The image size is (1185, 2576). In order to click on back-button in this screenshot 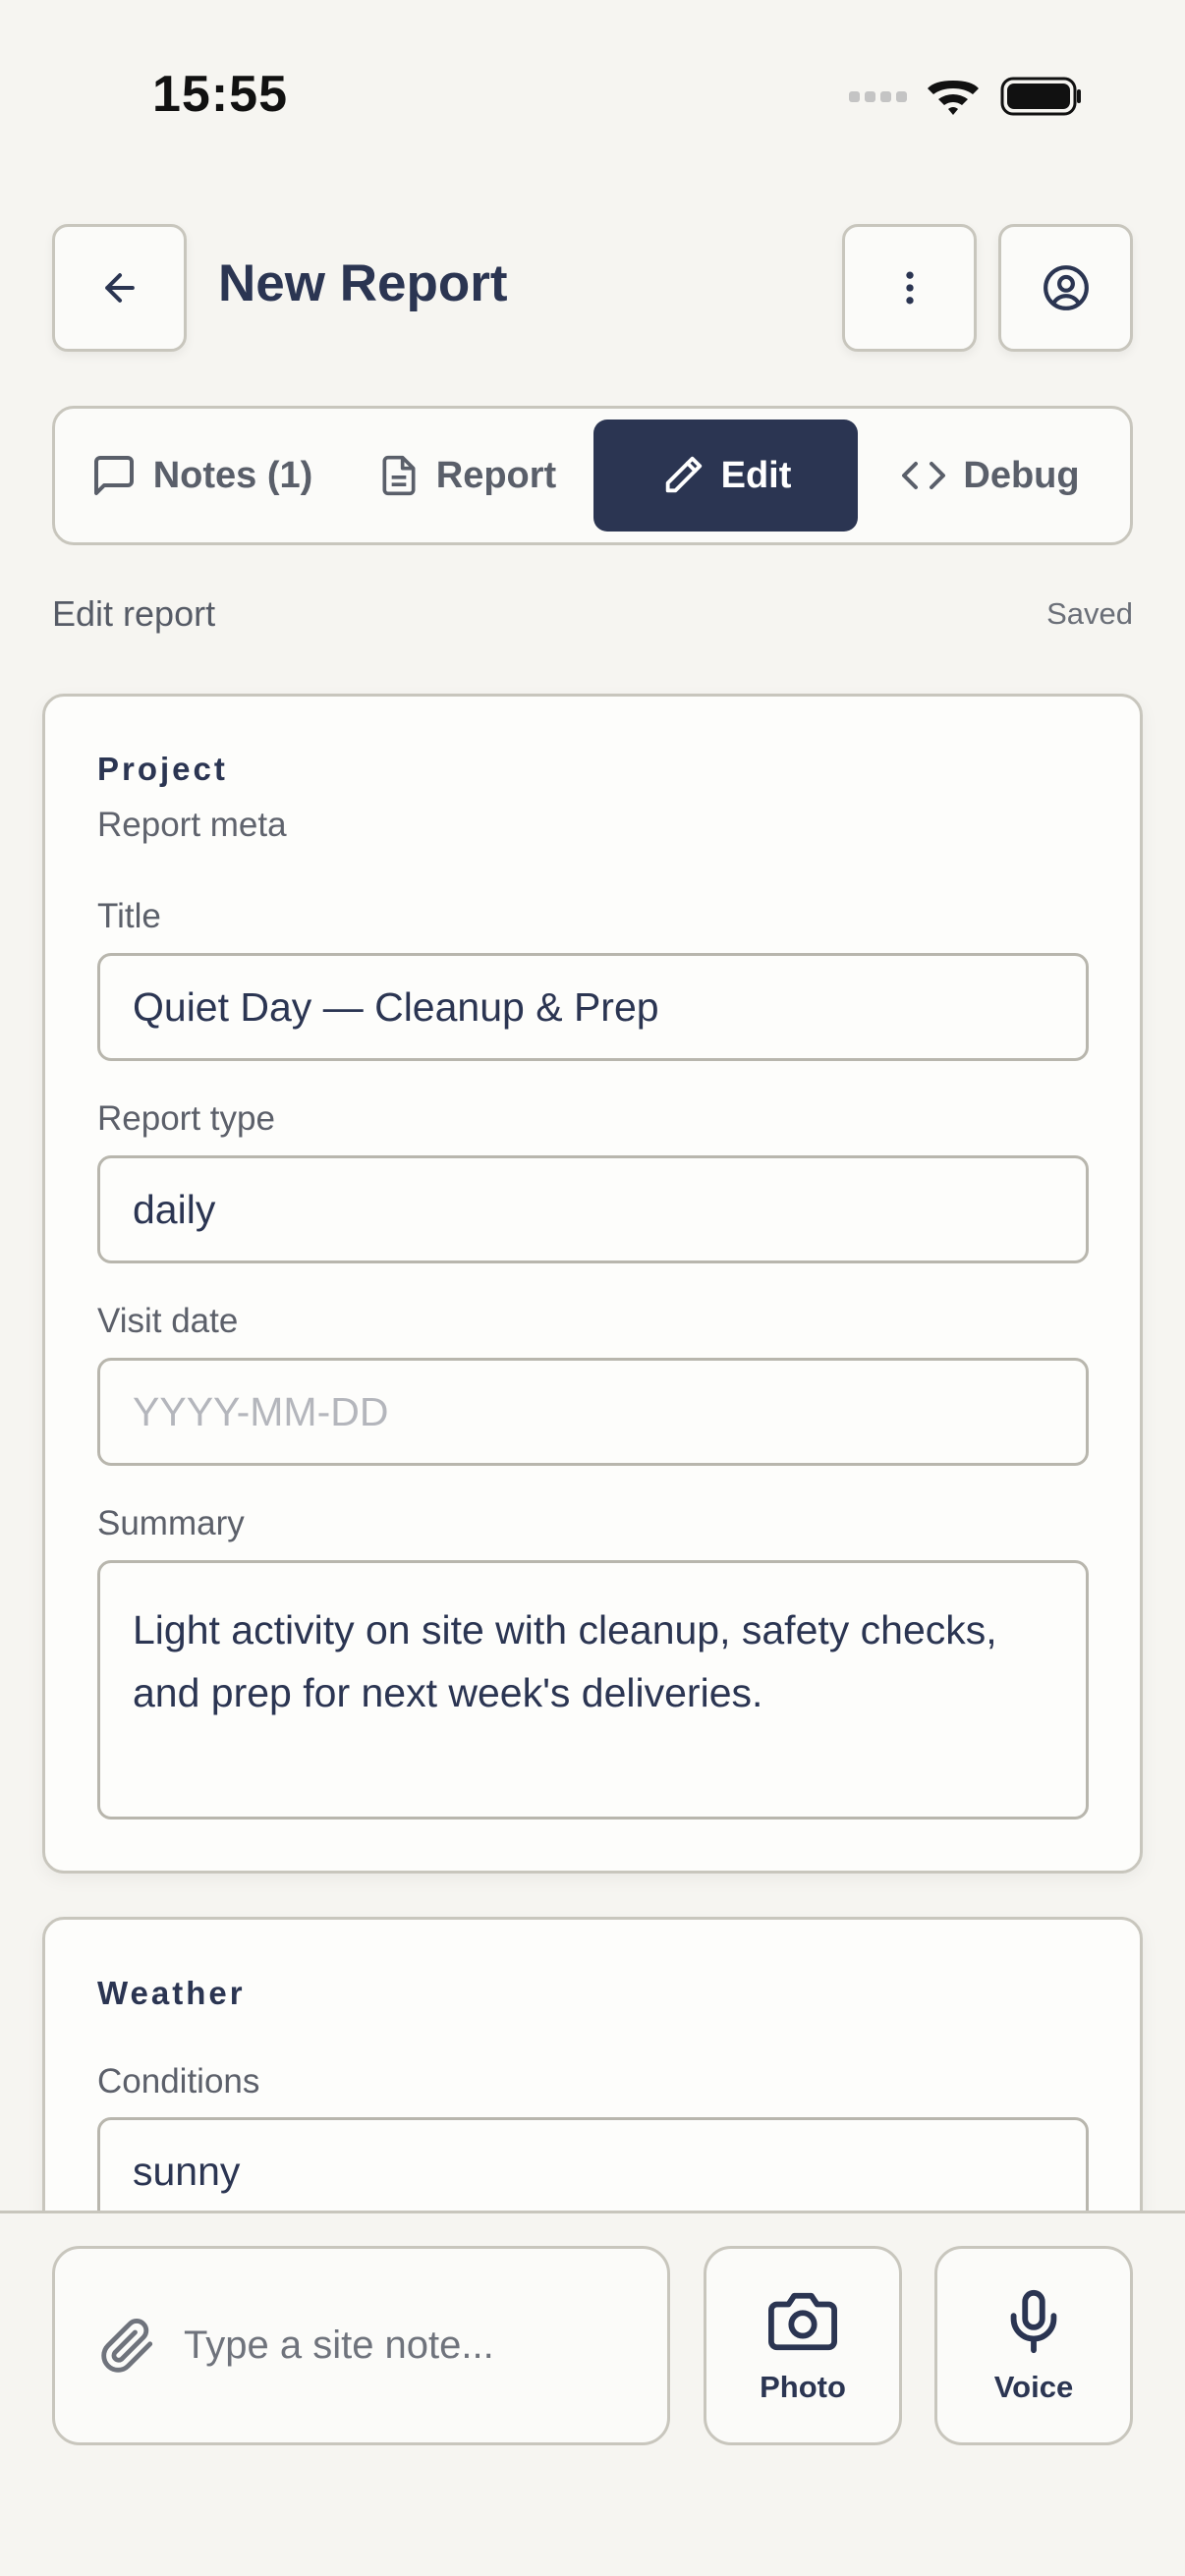, I will do `click(120, 288)`.